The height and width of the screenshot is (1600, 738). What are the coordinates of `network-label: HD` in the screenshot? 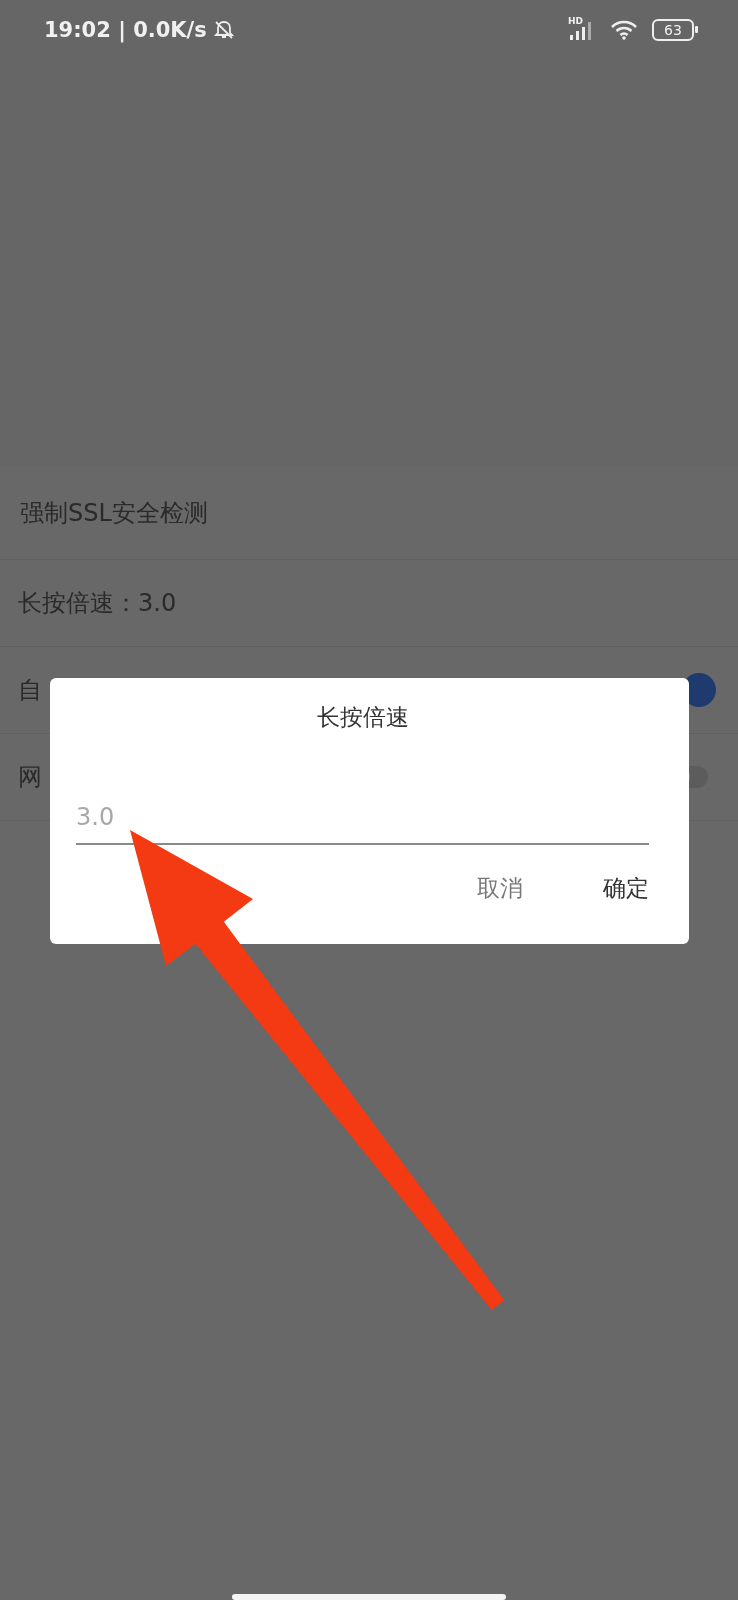 It's located at (575, 21).